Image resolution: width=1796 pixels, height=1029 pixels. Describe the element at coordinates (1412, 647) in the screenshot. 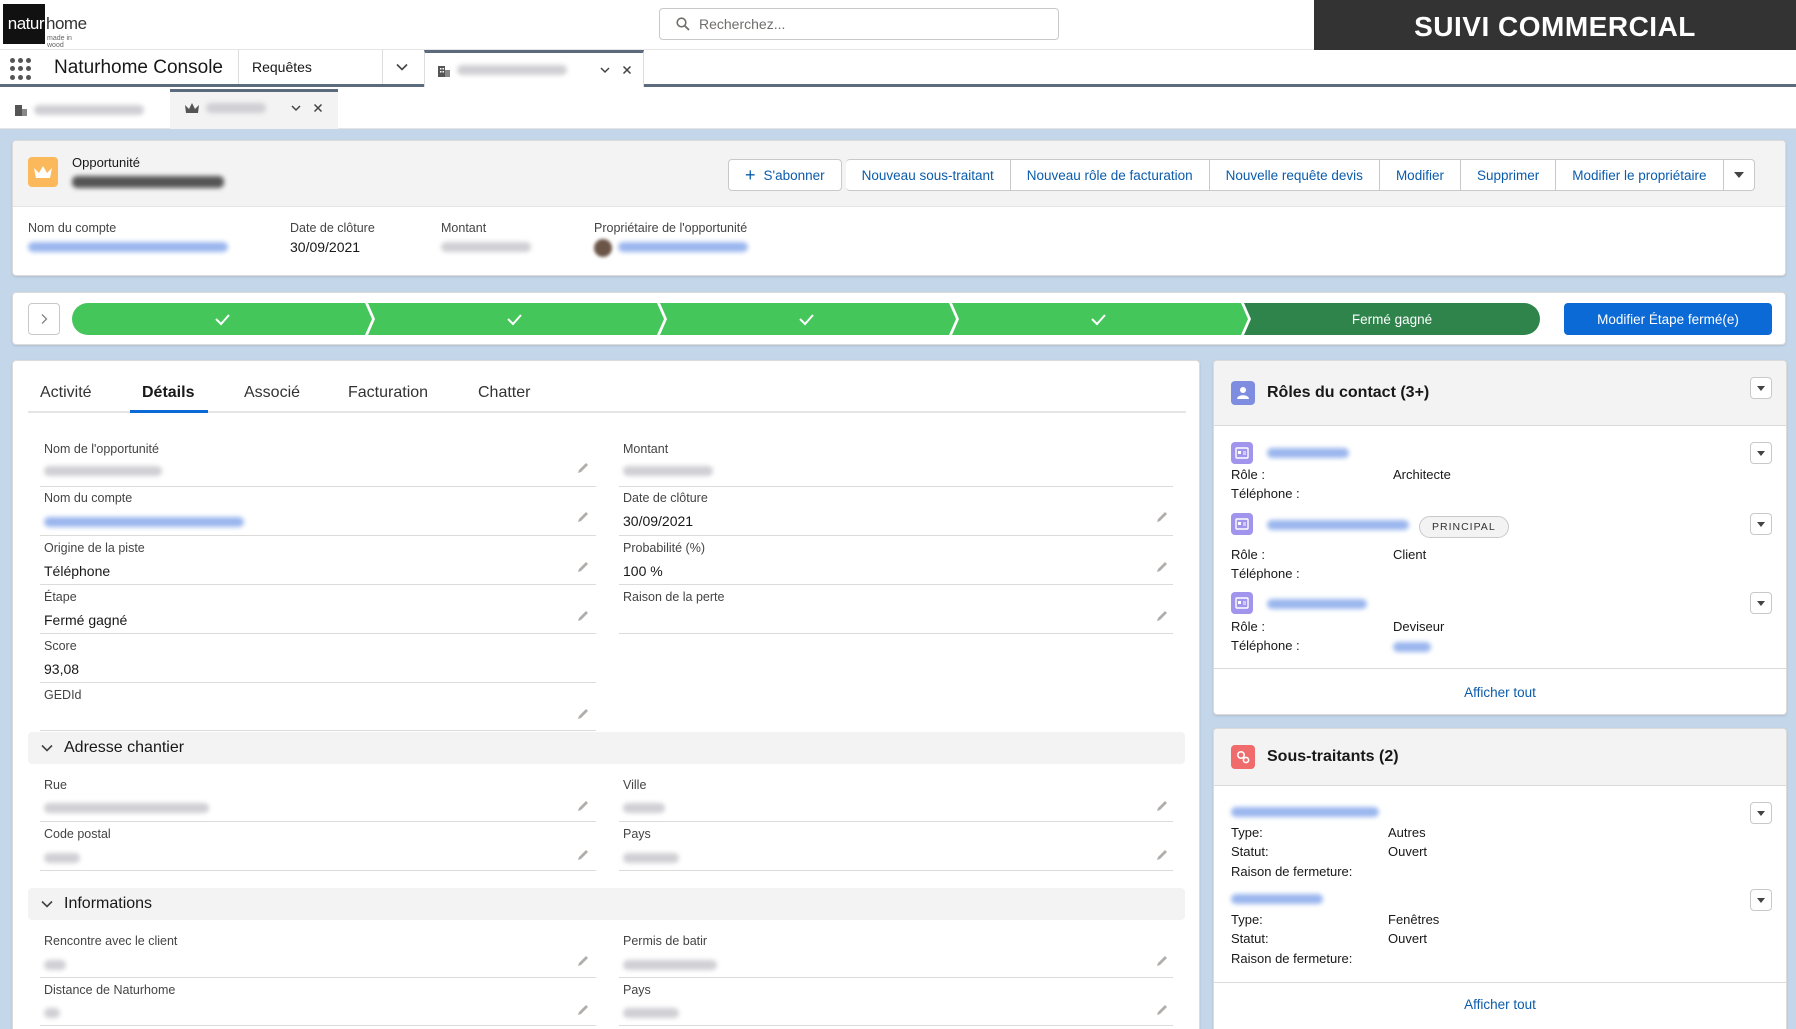

I see `redacted-phone-link` at that location.